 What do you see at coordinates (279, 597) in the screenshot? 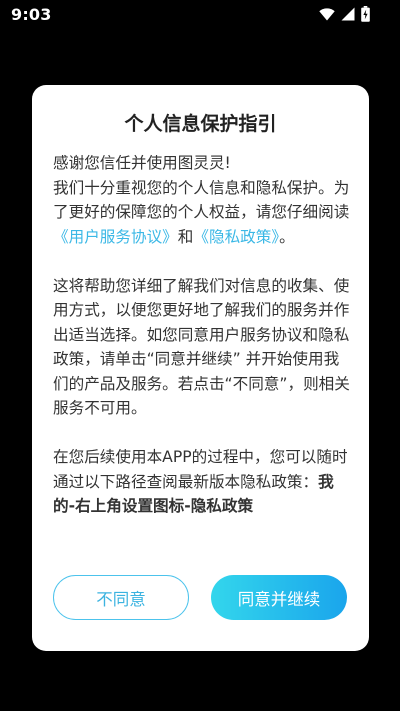
I see `agree-continue-button: 同意并继续` at bounding box center [279, 597].